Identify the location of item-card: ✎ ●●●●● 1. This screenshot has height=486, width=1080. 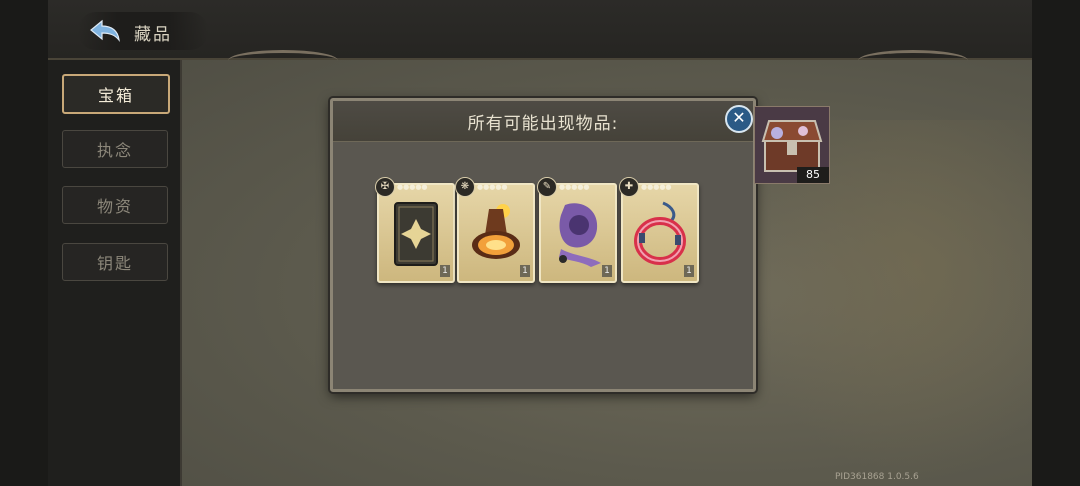
(577, 230).